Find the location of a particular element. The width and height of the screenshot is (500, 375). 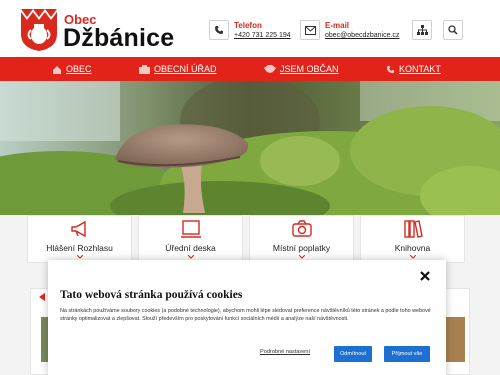

nav-item-obec: OBEC is located at coordinates (72, 69).